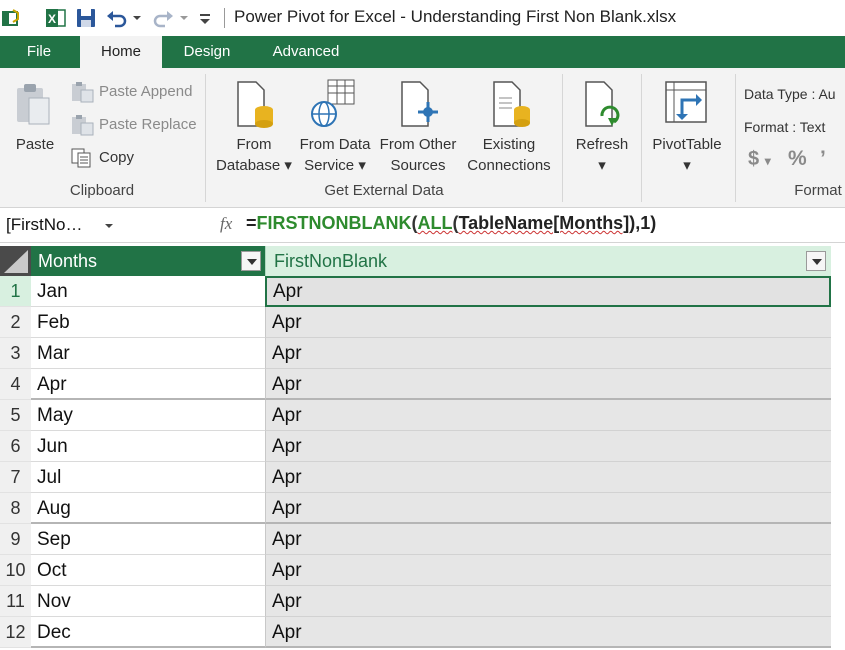  I want to click on formula-input: =FIRSTNONBLANK(ALL(TableName[Months]),1), so click(451, 223).